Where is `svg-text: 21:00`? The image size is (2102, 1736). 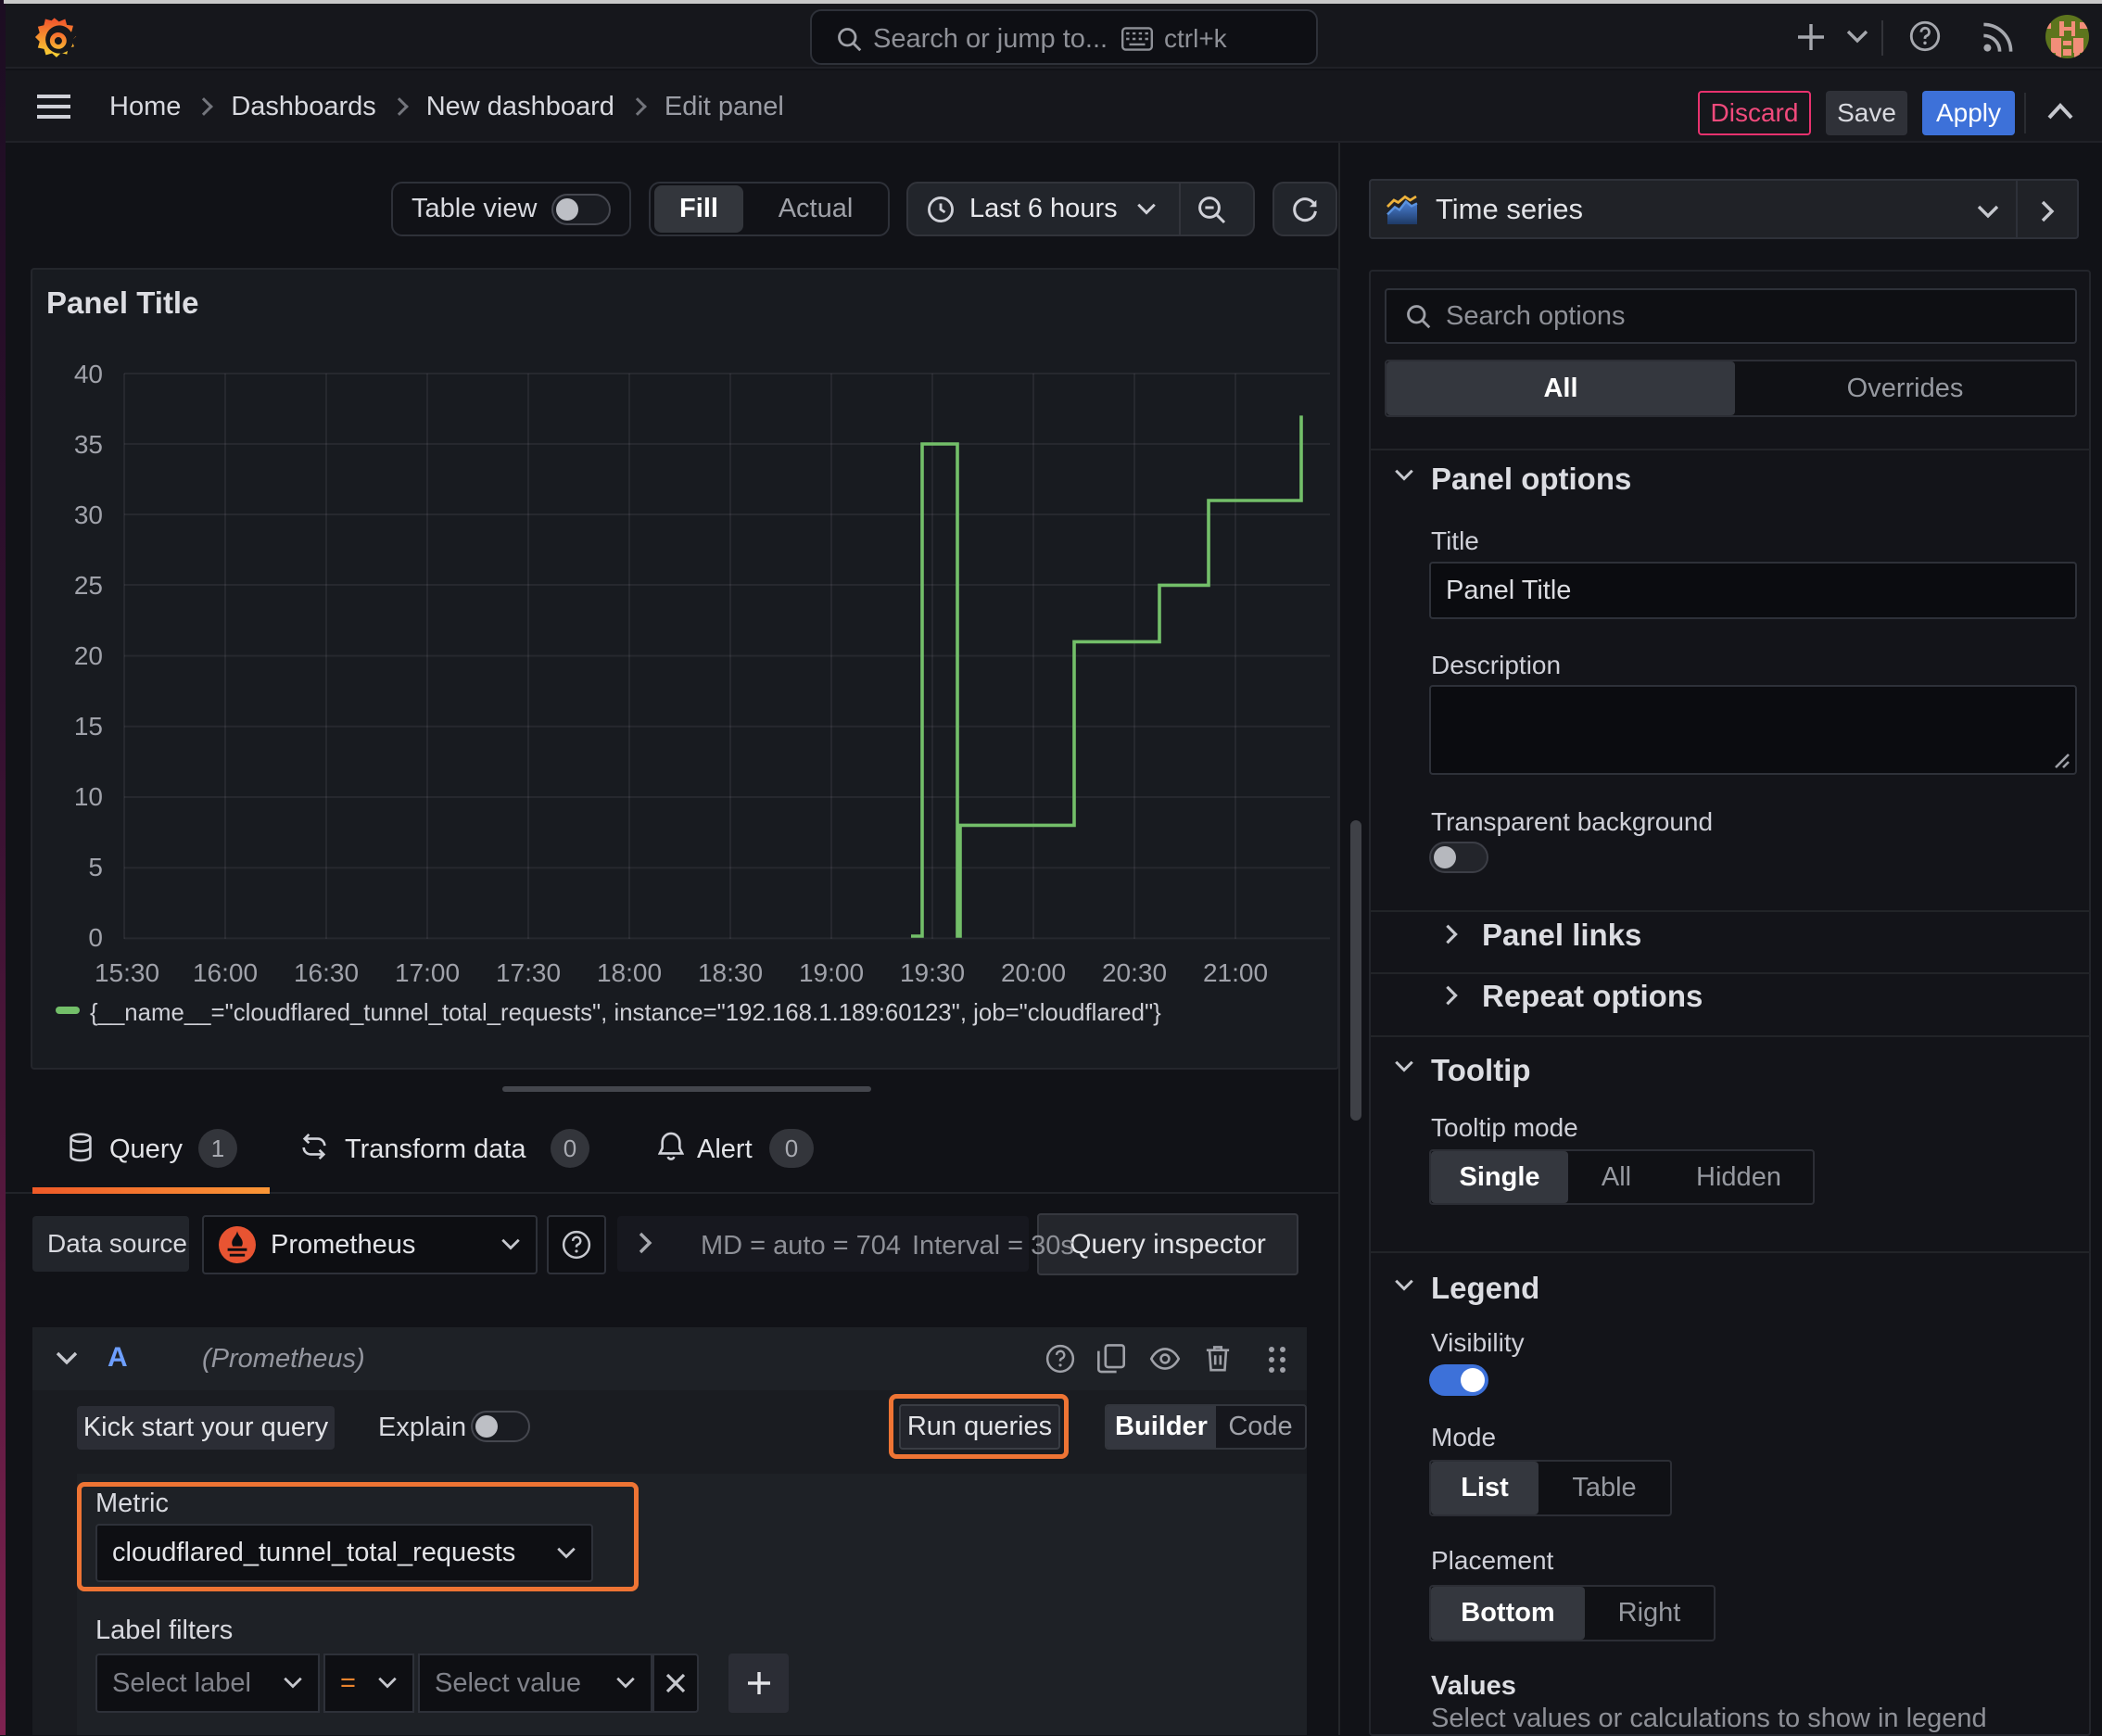 svg-text: 21:00 is located at coordinates (1235, 972).